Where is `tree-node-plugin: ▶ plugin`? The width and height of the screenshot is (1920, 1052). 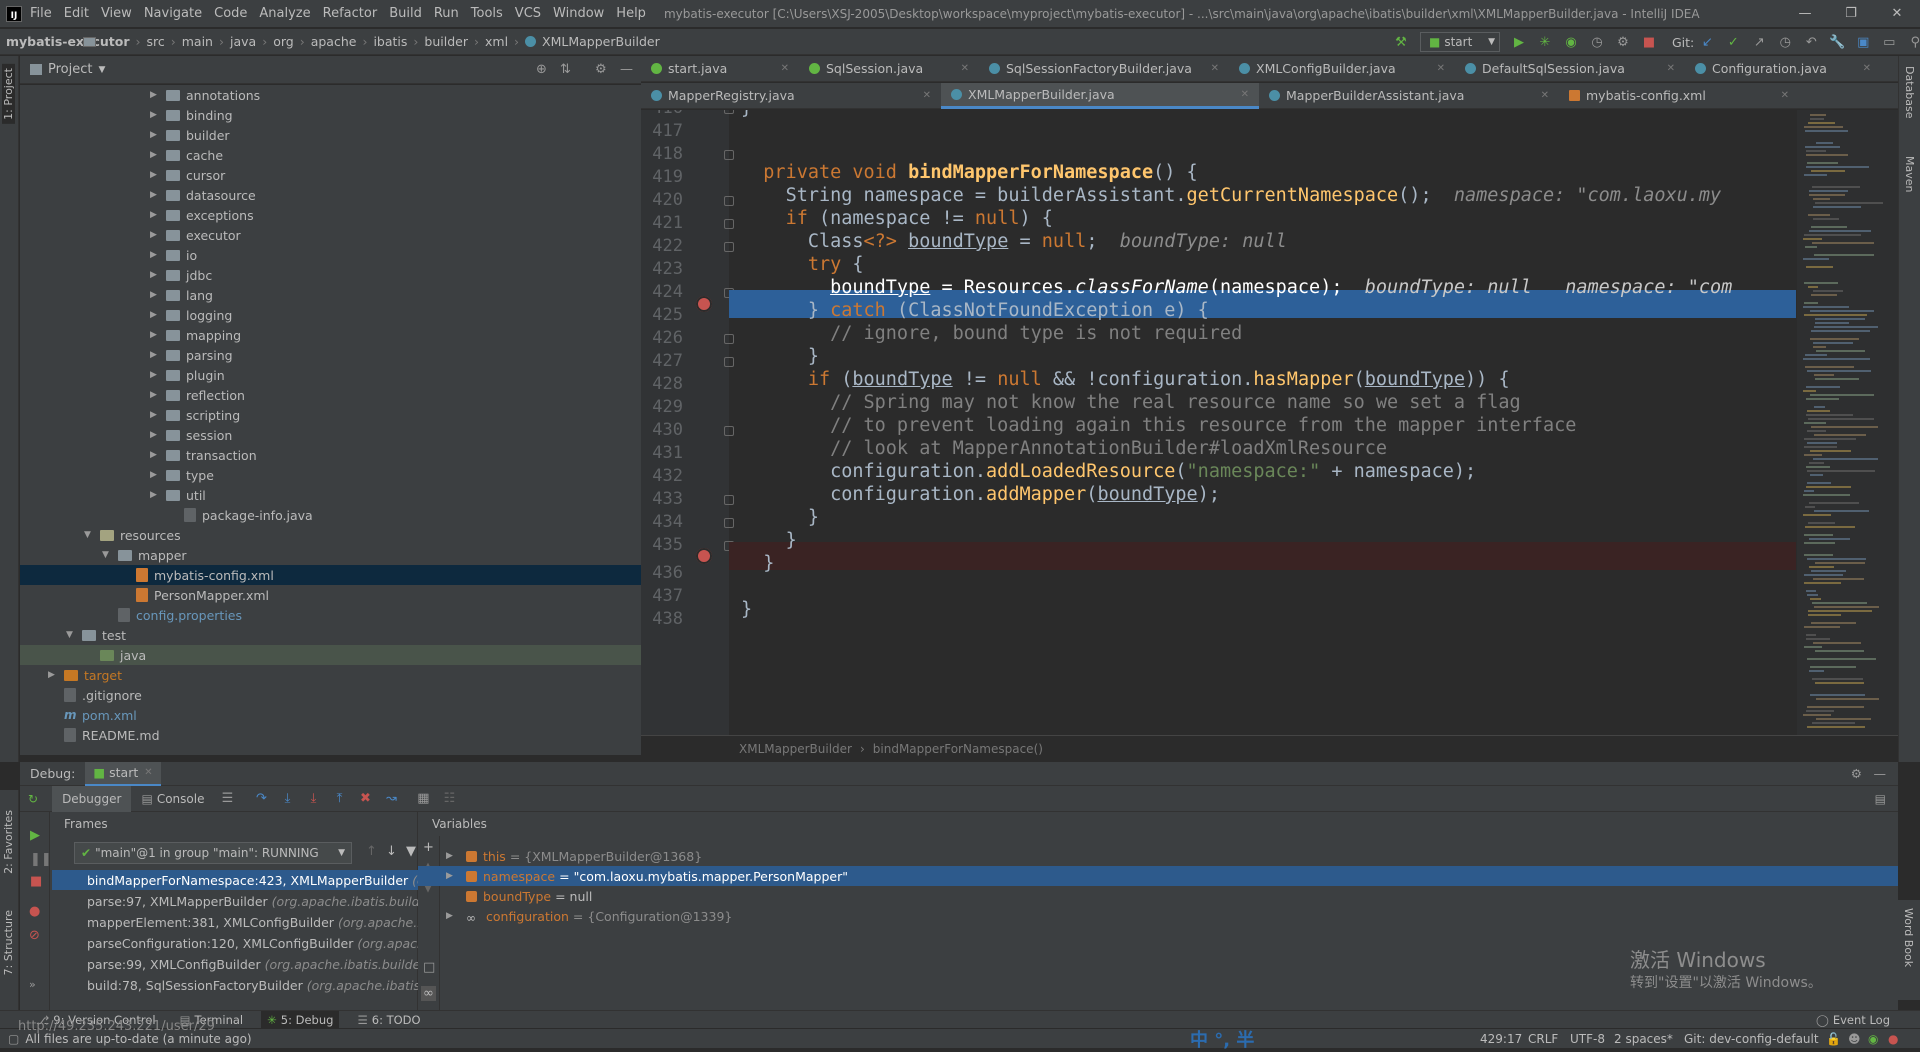
tree-node-plugin: ▶ plugin is located at coordinates (187, 375).